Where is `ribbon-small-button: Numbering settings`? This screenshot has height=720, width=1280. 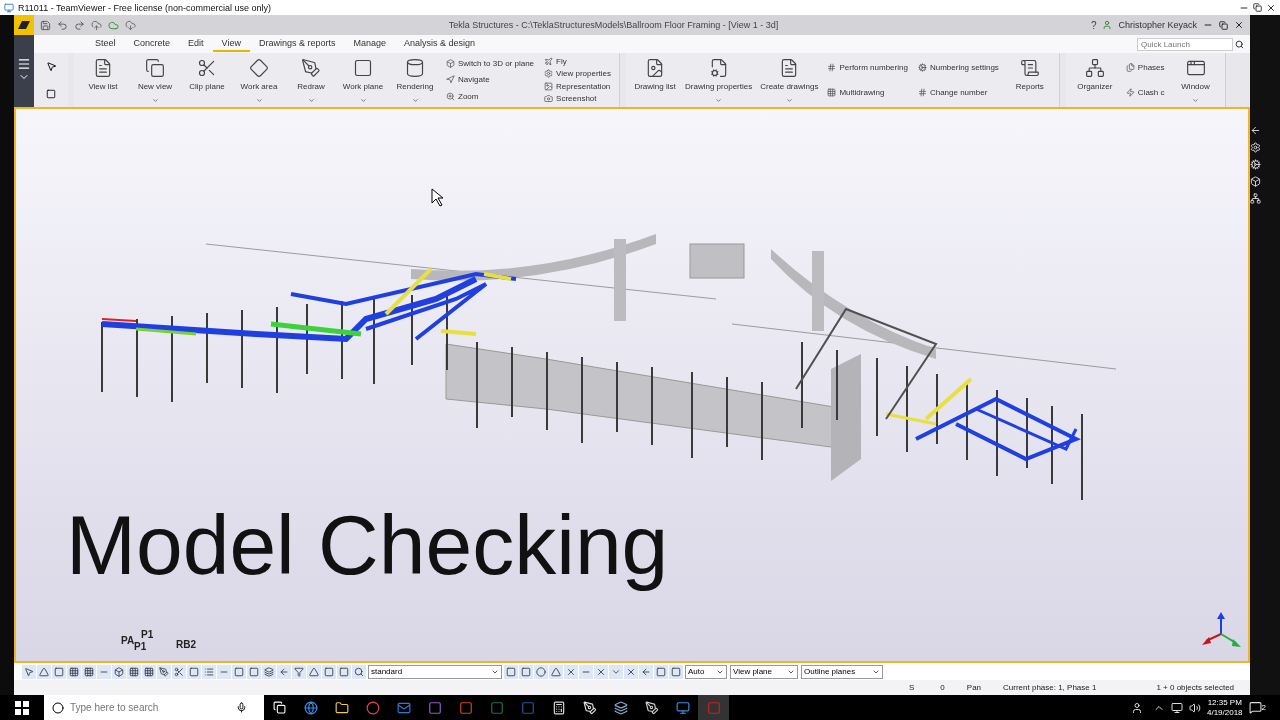
ribbon-small-button: Numbering settings is located at coordinates (958, 67).